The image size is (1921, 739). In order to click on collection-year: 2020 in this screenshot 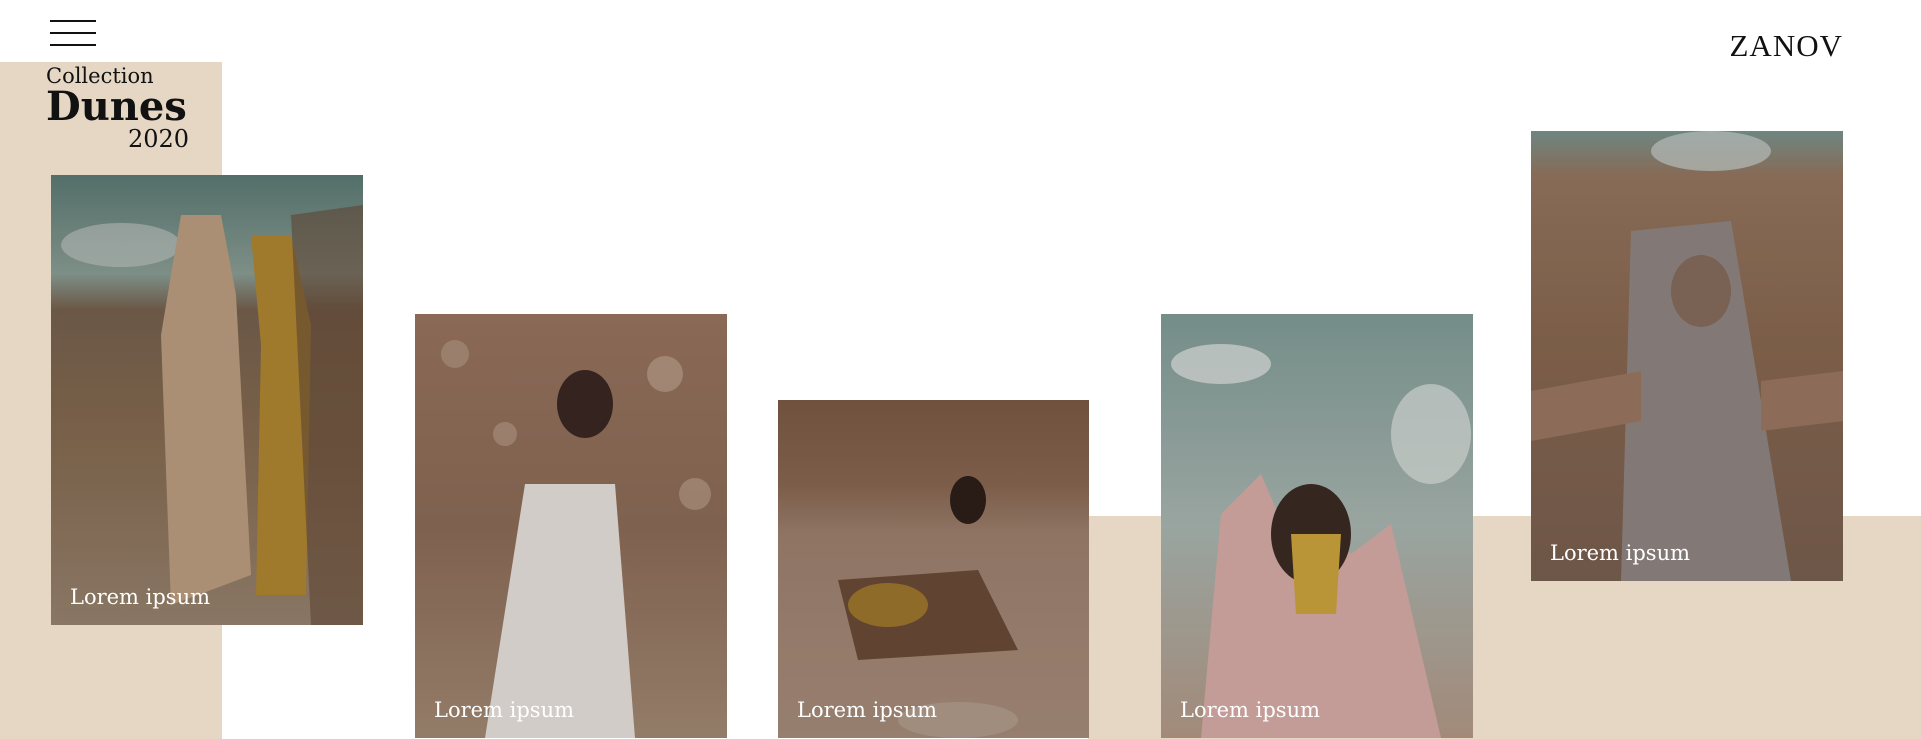, I will do `click(159, 139)`.